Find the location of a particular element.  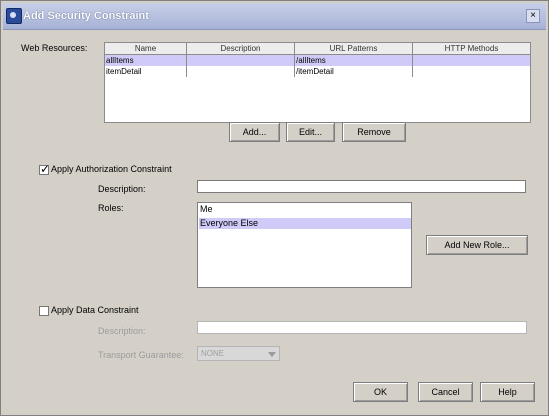

column-header-name: Name is located at coordinates (146, 48).